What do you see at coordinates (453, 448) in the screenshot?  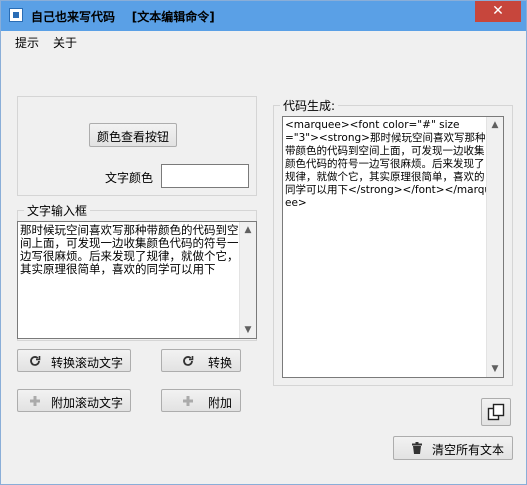 I see `clear-all-button: 清空所有文本` at bounding box center [453, 448].